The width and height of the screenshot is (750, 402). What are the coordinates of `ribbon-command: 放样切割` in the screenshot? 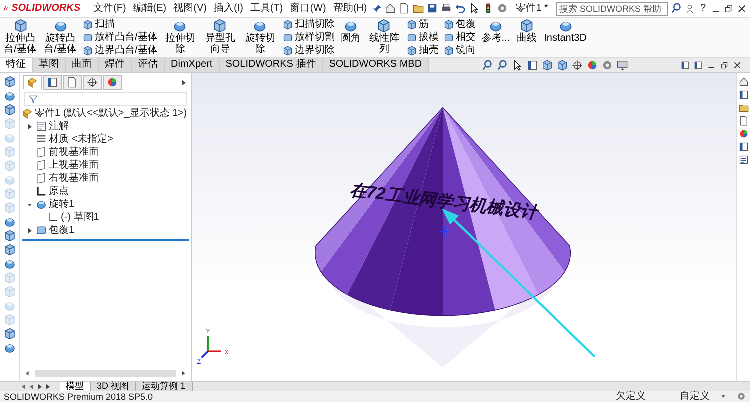 It's located at (308, 37).